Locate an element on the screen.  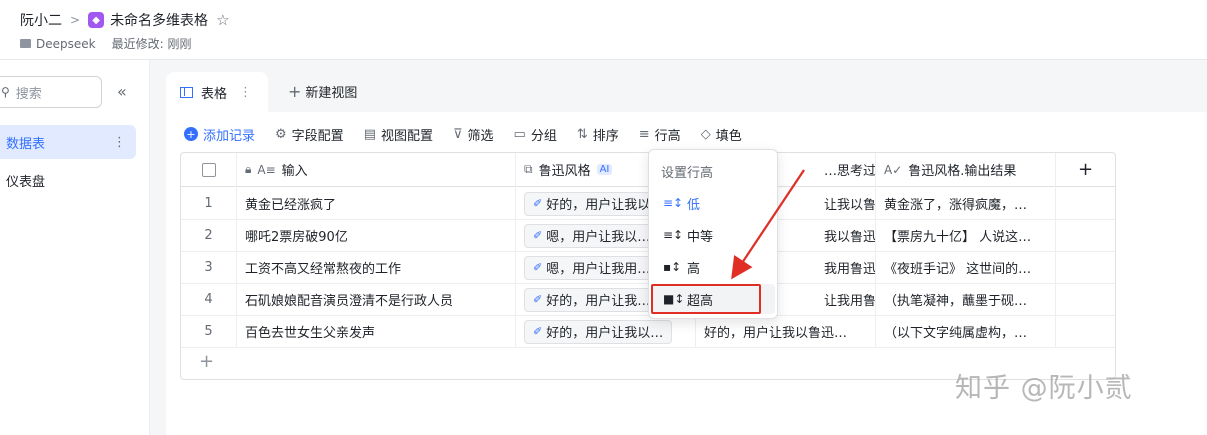
breadcrumb-owner: 阮小二 is located at coordinates (41, 20).